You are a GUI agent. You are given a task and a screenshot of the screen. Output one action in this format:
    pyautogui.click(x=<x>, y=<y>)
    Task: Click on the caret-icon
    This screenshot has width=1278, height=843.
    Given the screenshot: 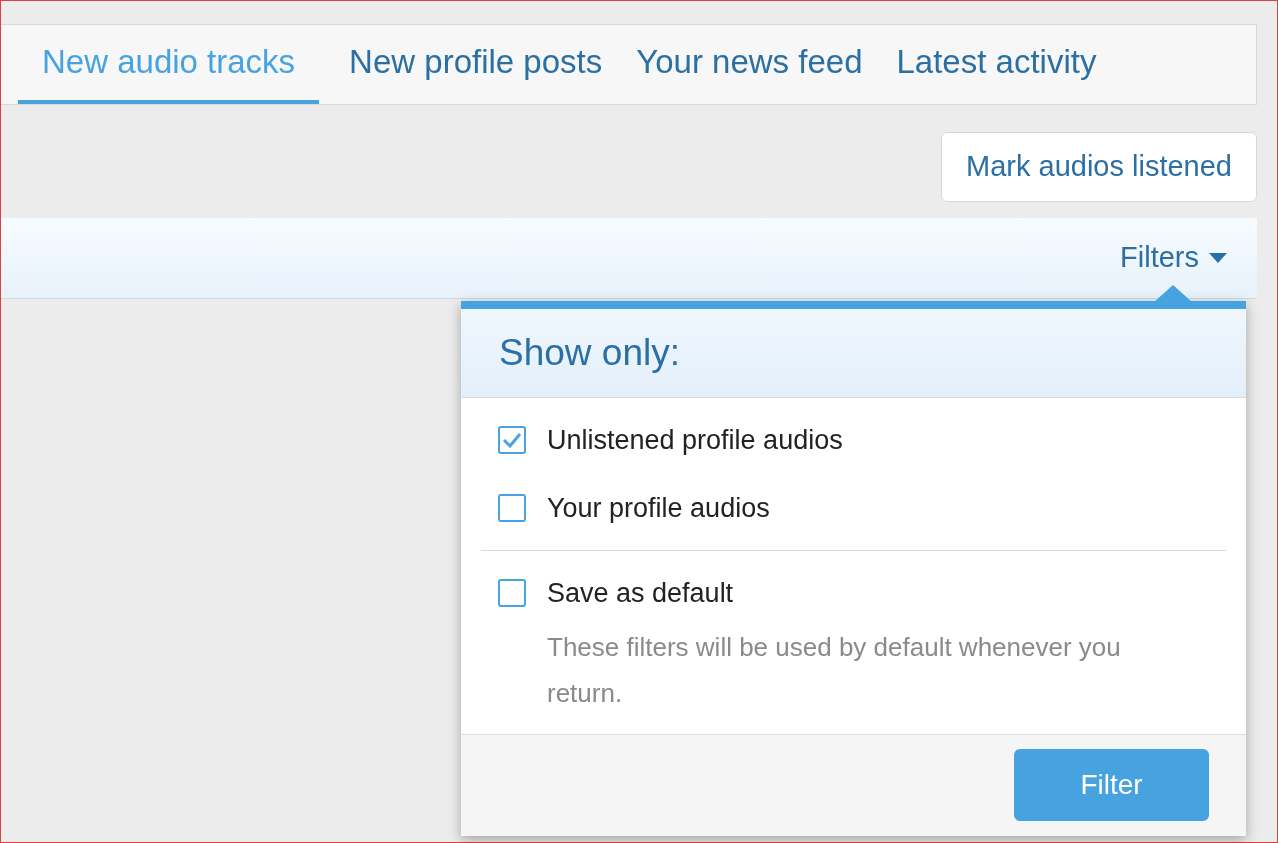 What is the action you would take?
    pyautogui.click(x=1218, y=258)
    